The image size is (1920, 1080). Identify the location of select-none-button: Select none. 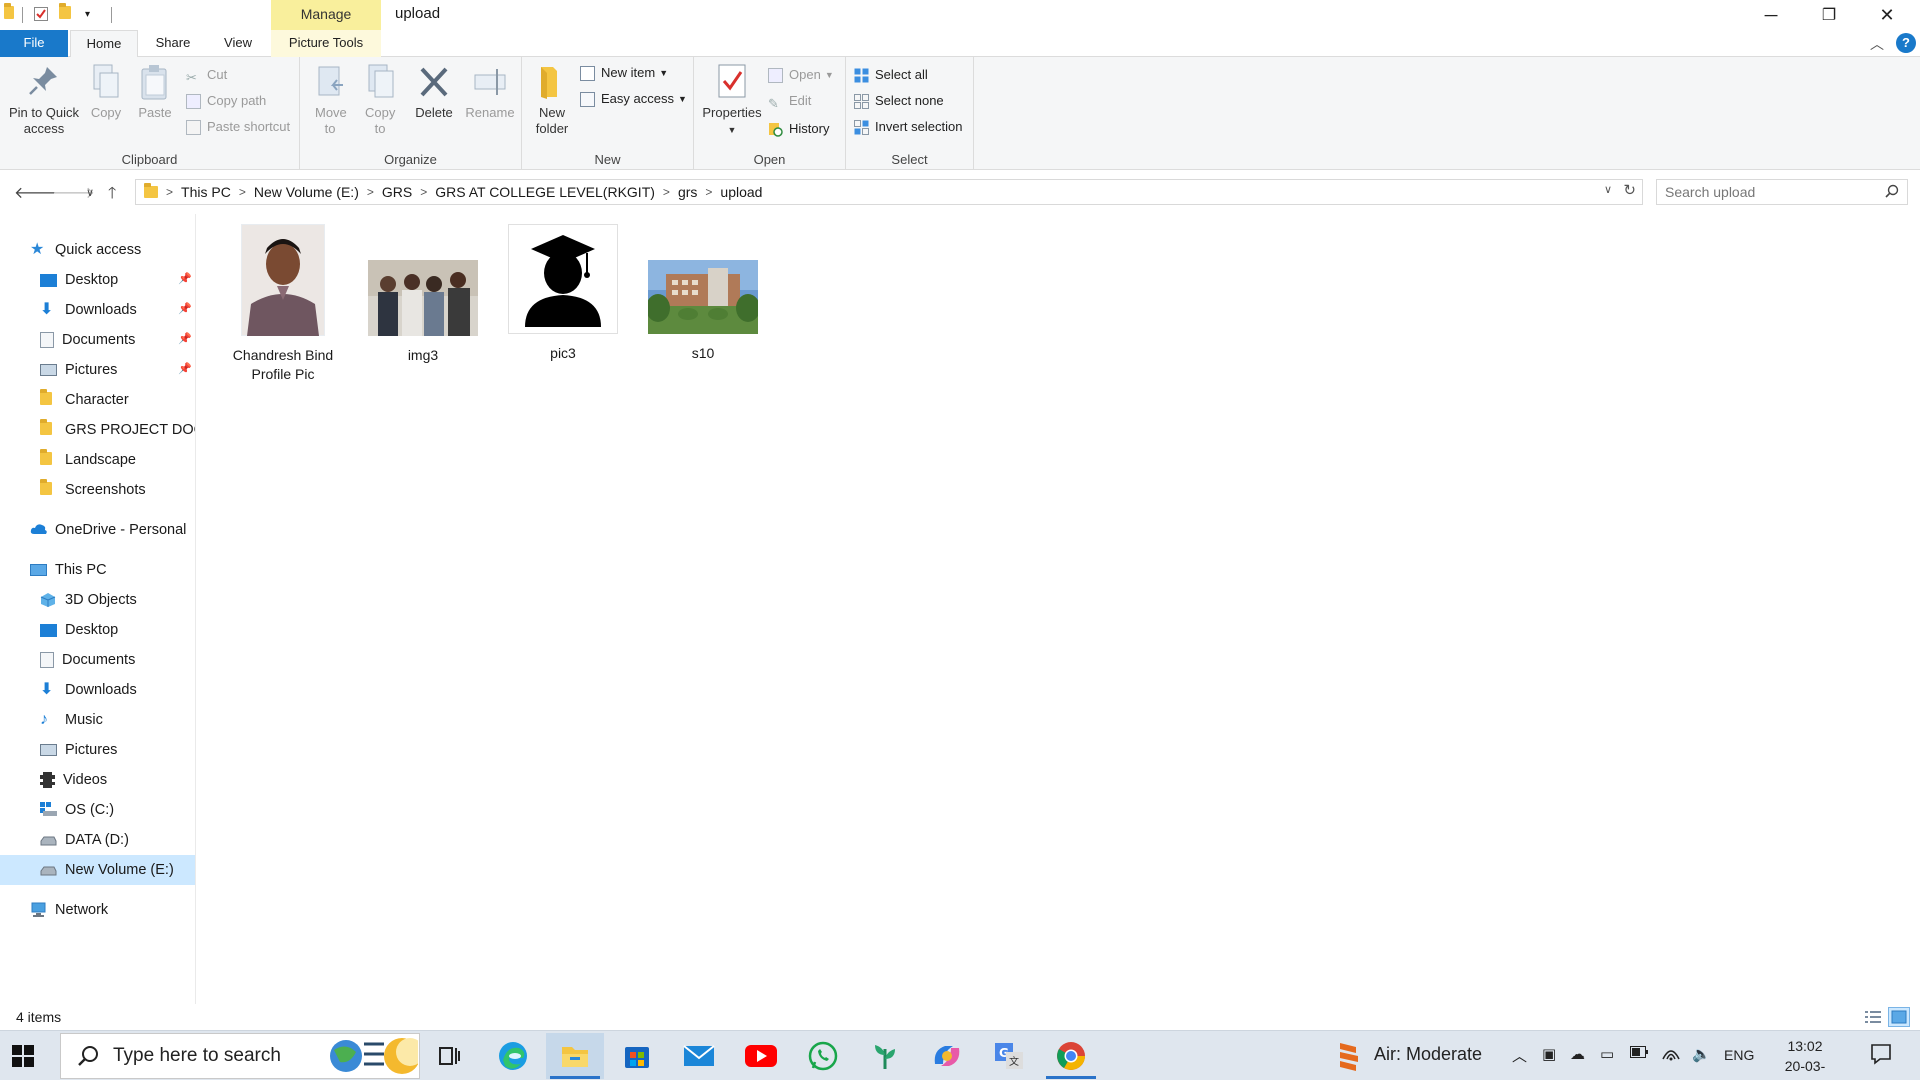
(899, 101).